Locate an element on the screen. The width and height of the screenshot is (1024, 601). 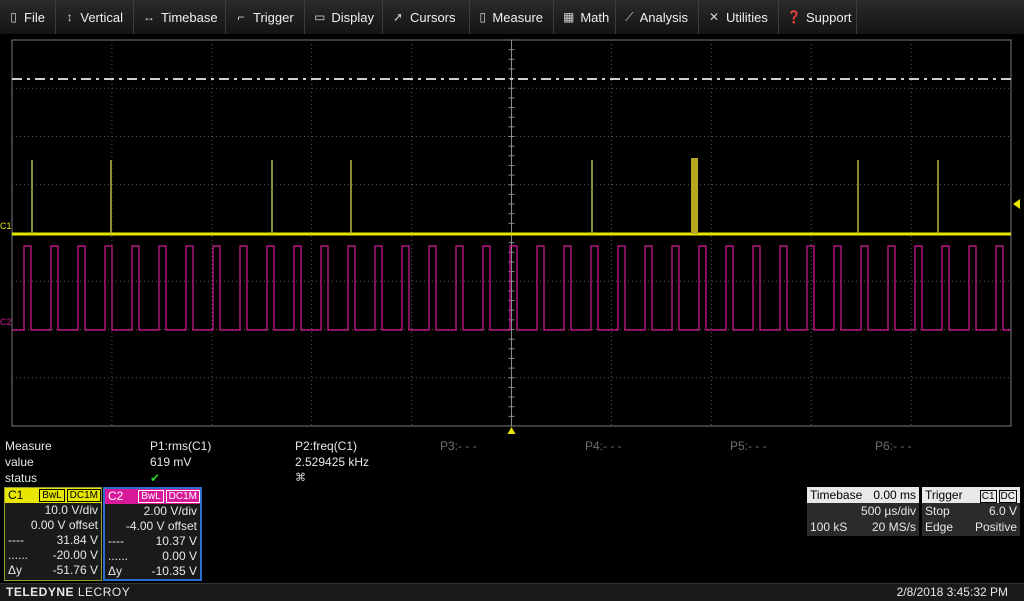
measure-icon: ▯ is located at coordinates (483, 17).